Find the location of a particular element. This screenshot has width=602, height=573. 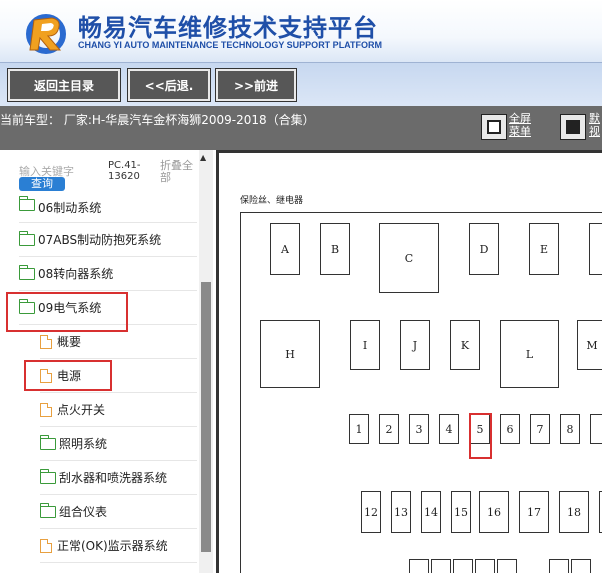

tree-item-abs: 07ABS制动防抱死系统 is located at coordinates (108, 240).